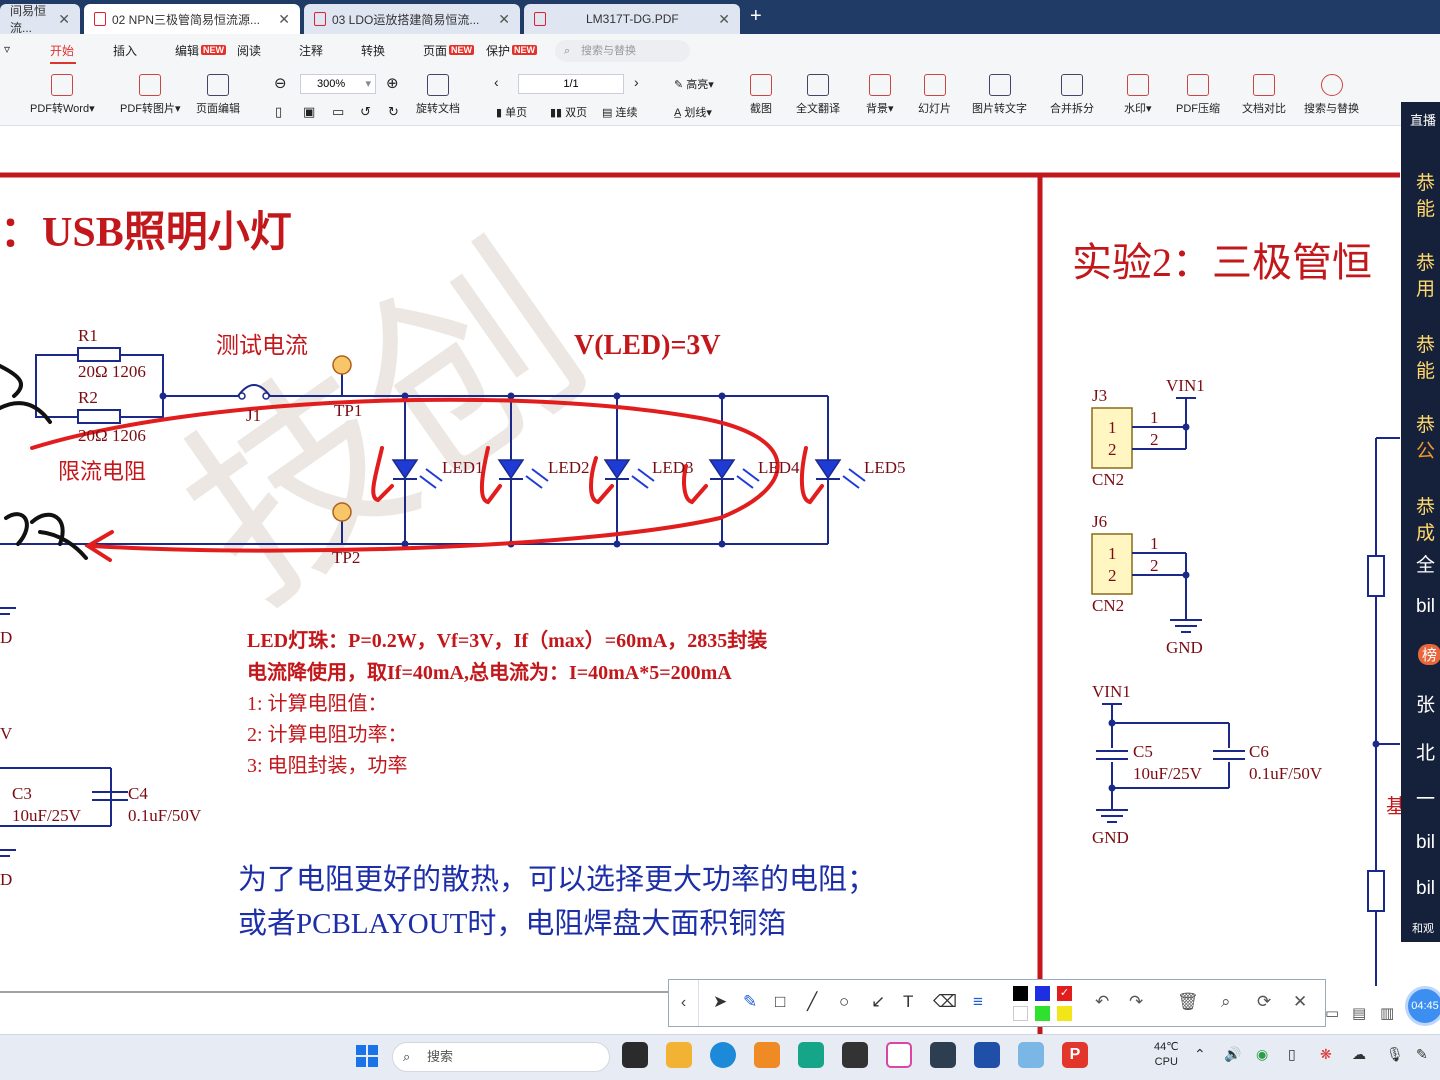 Image resolution: width=1440 pixels, height=1080 pixels. Describe the element at coordinates (392, 83) in the screenshot. I see `zoom-in-icon: ⊕` at that location.